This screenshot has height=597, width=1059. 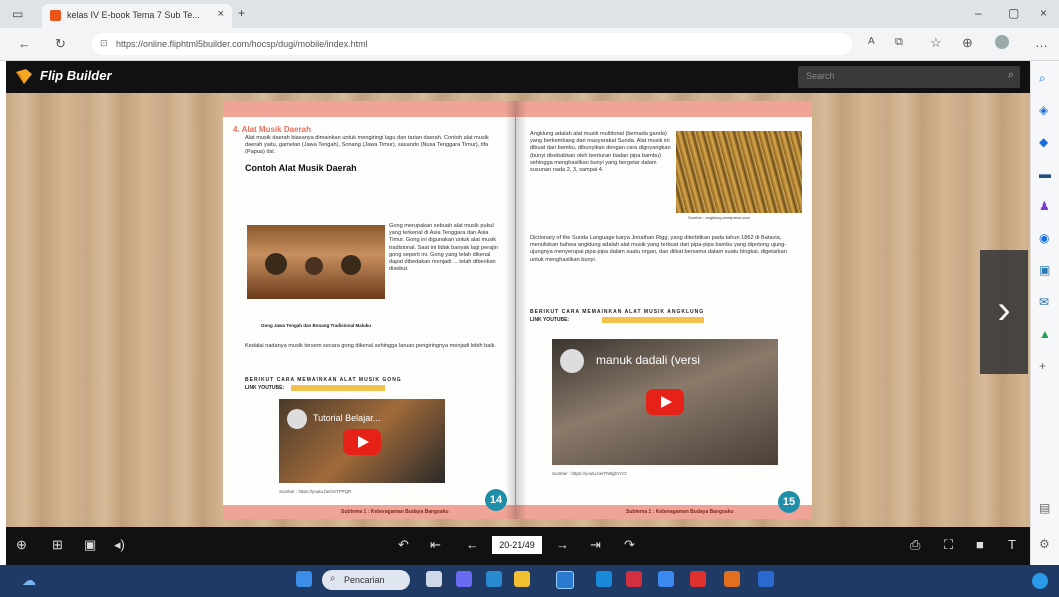 I want to click on new-tab-button: +, so click(x=241, y=13).